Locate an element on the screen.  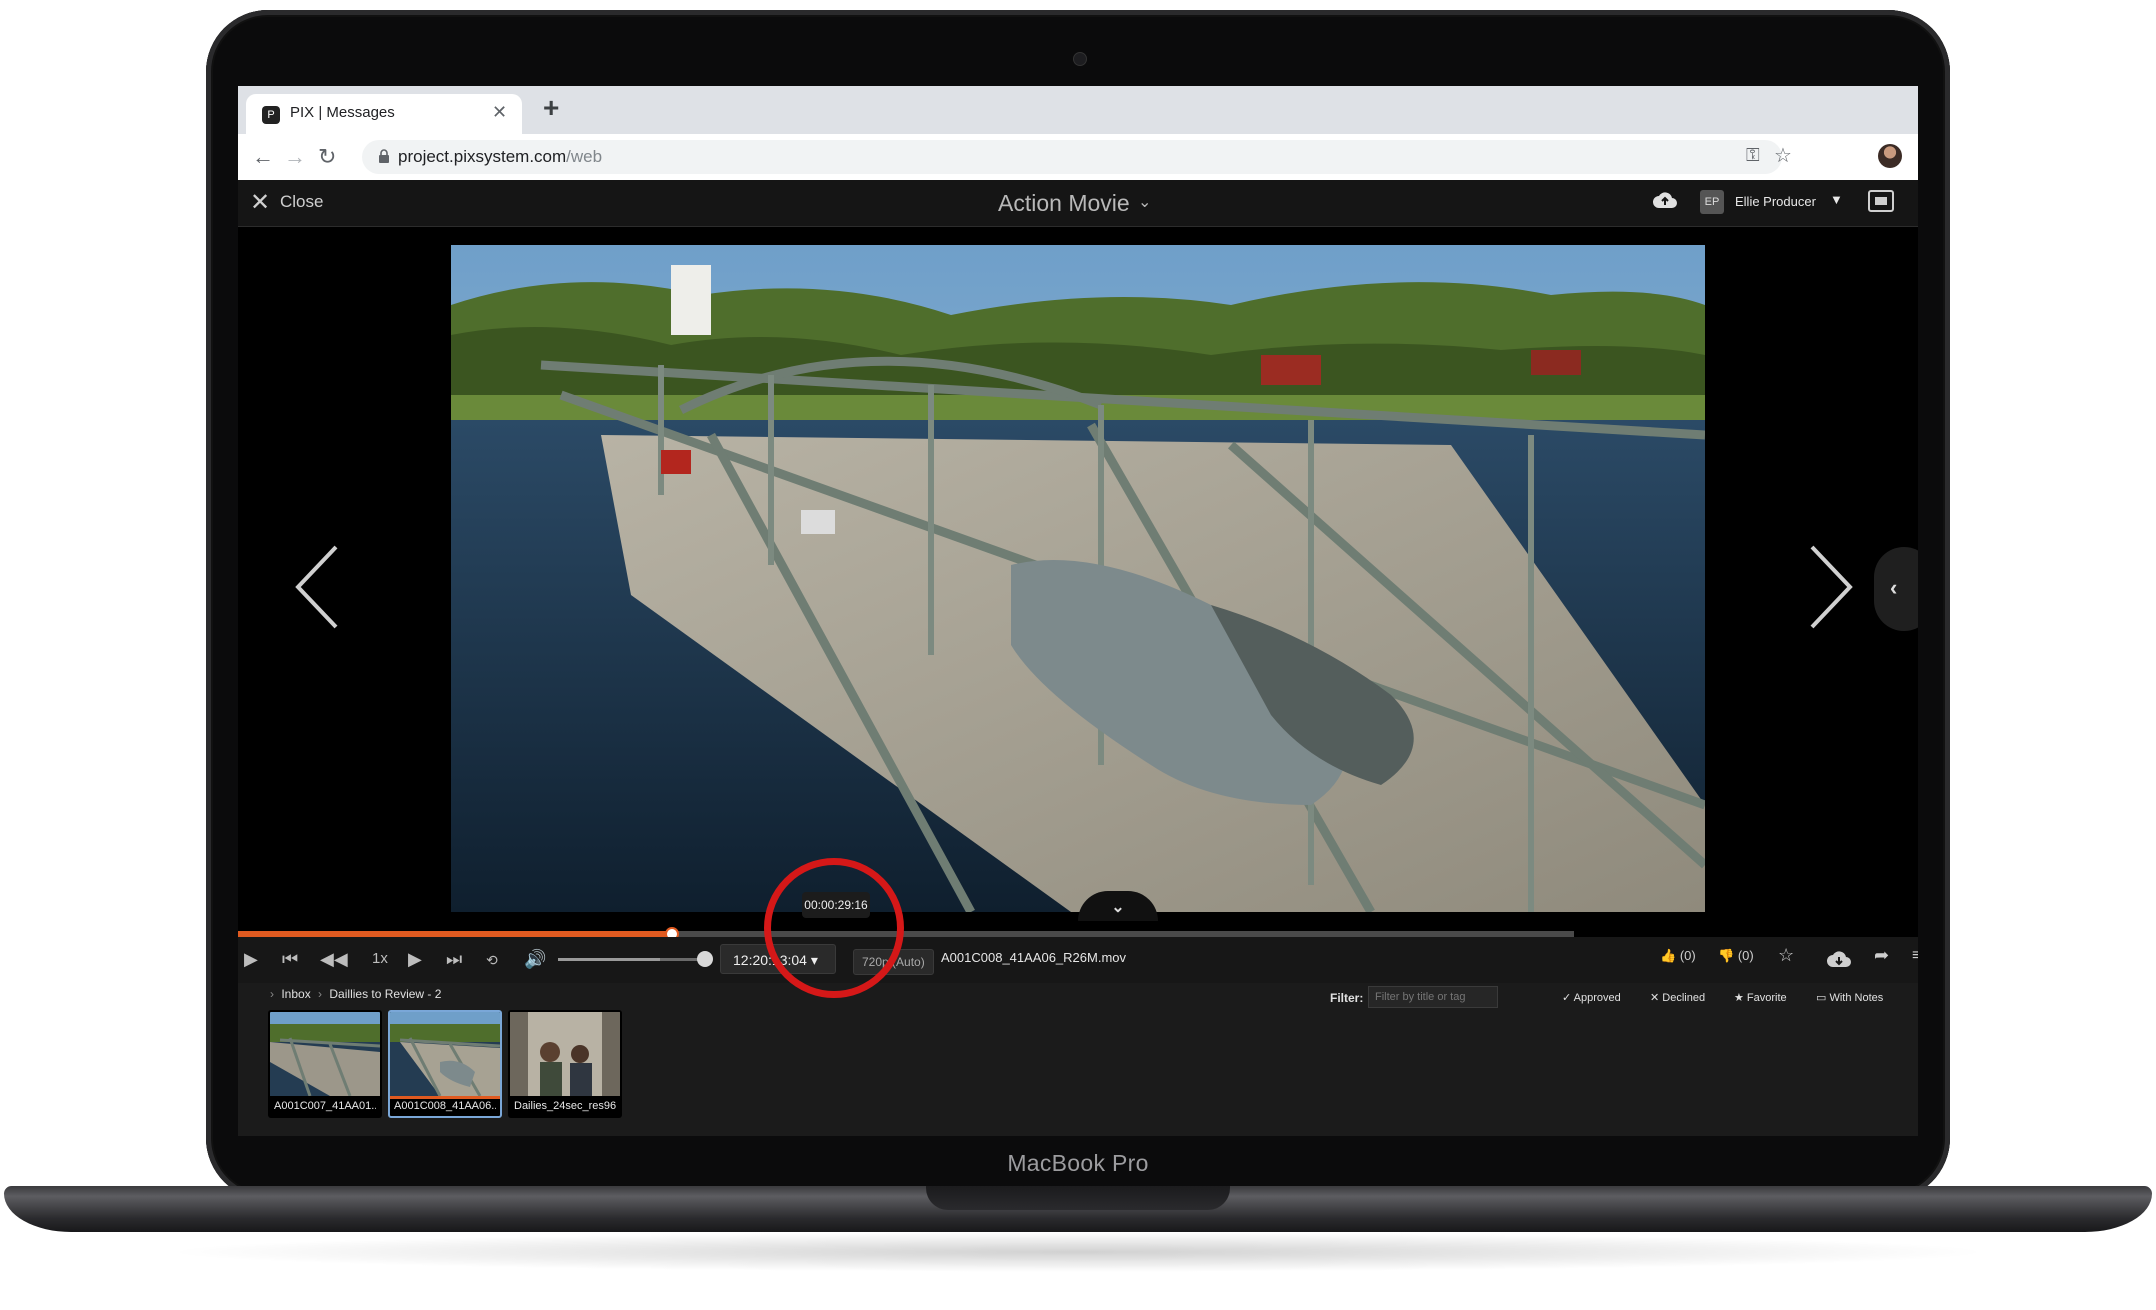
likes-count: (0) is located at coordinates (1687, 955).